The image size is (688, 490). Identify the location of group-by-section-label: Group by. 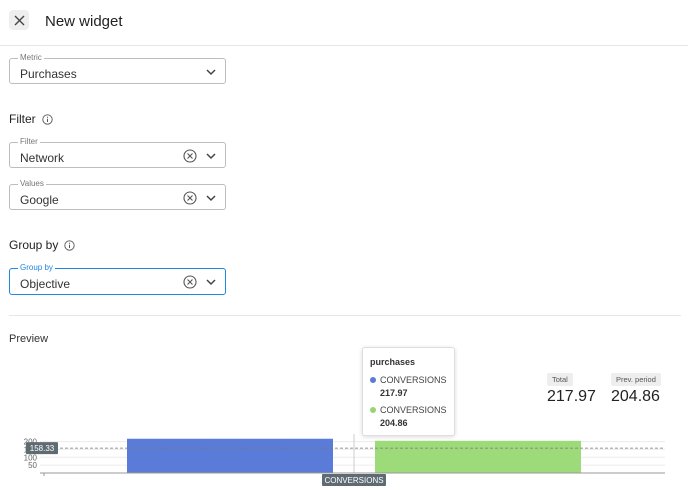
(34, 245).